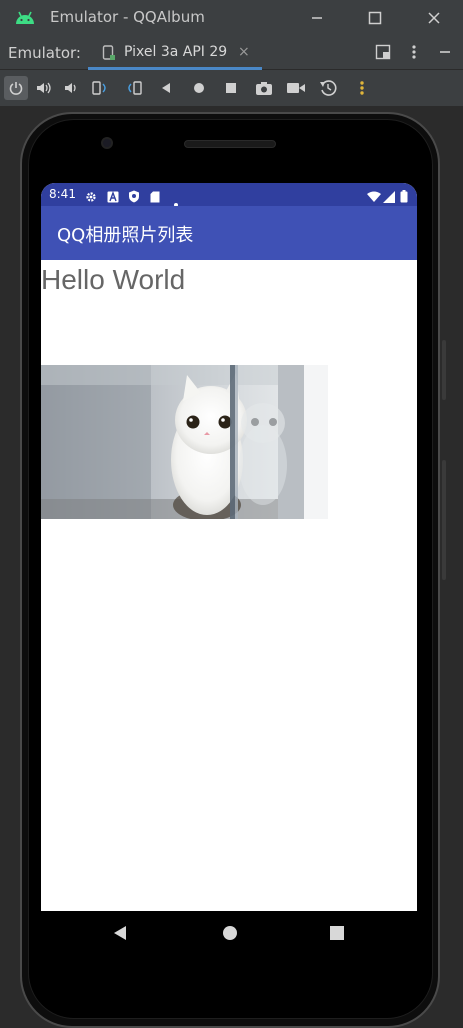 Image resolution: width=463 pixels, height=1028 pixels. Describe the element at coordinates (155, 197) in the screenshot. I see `sd-card-status-icon` at that location.